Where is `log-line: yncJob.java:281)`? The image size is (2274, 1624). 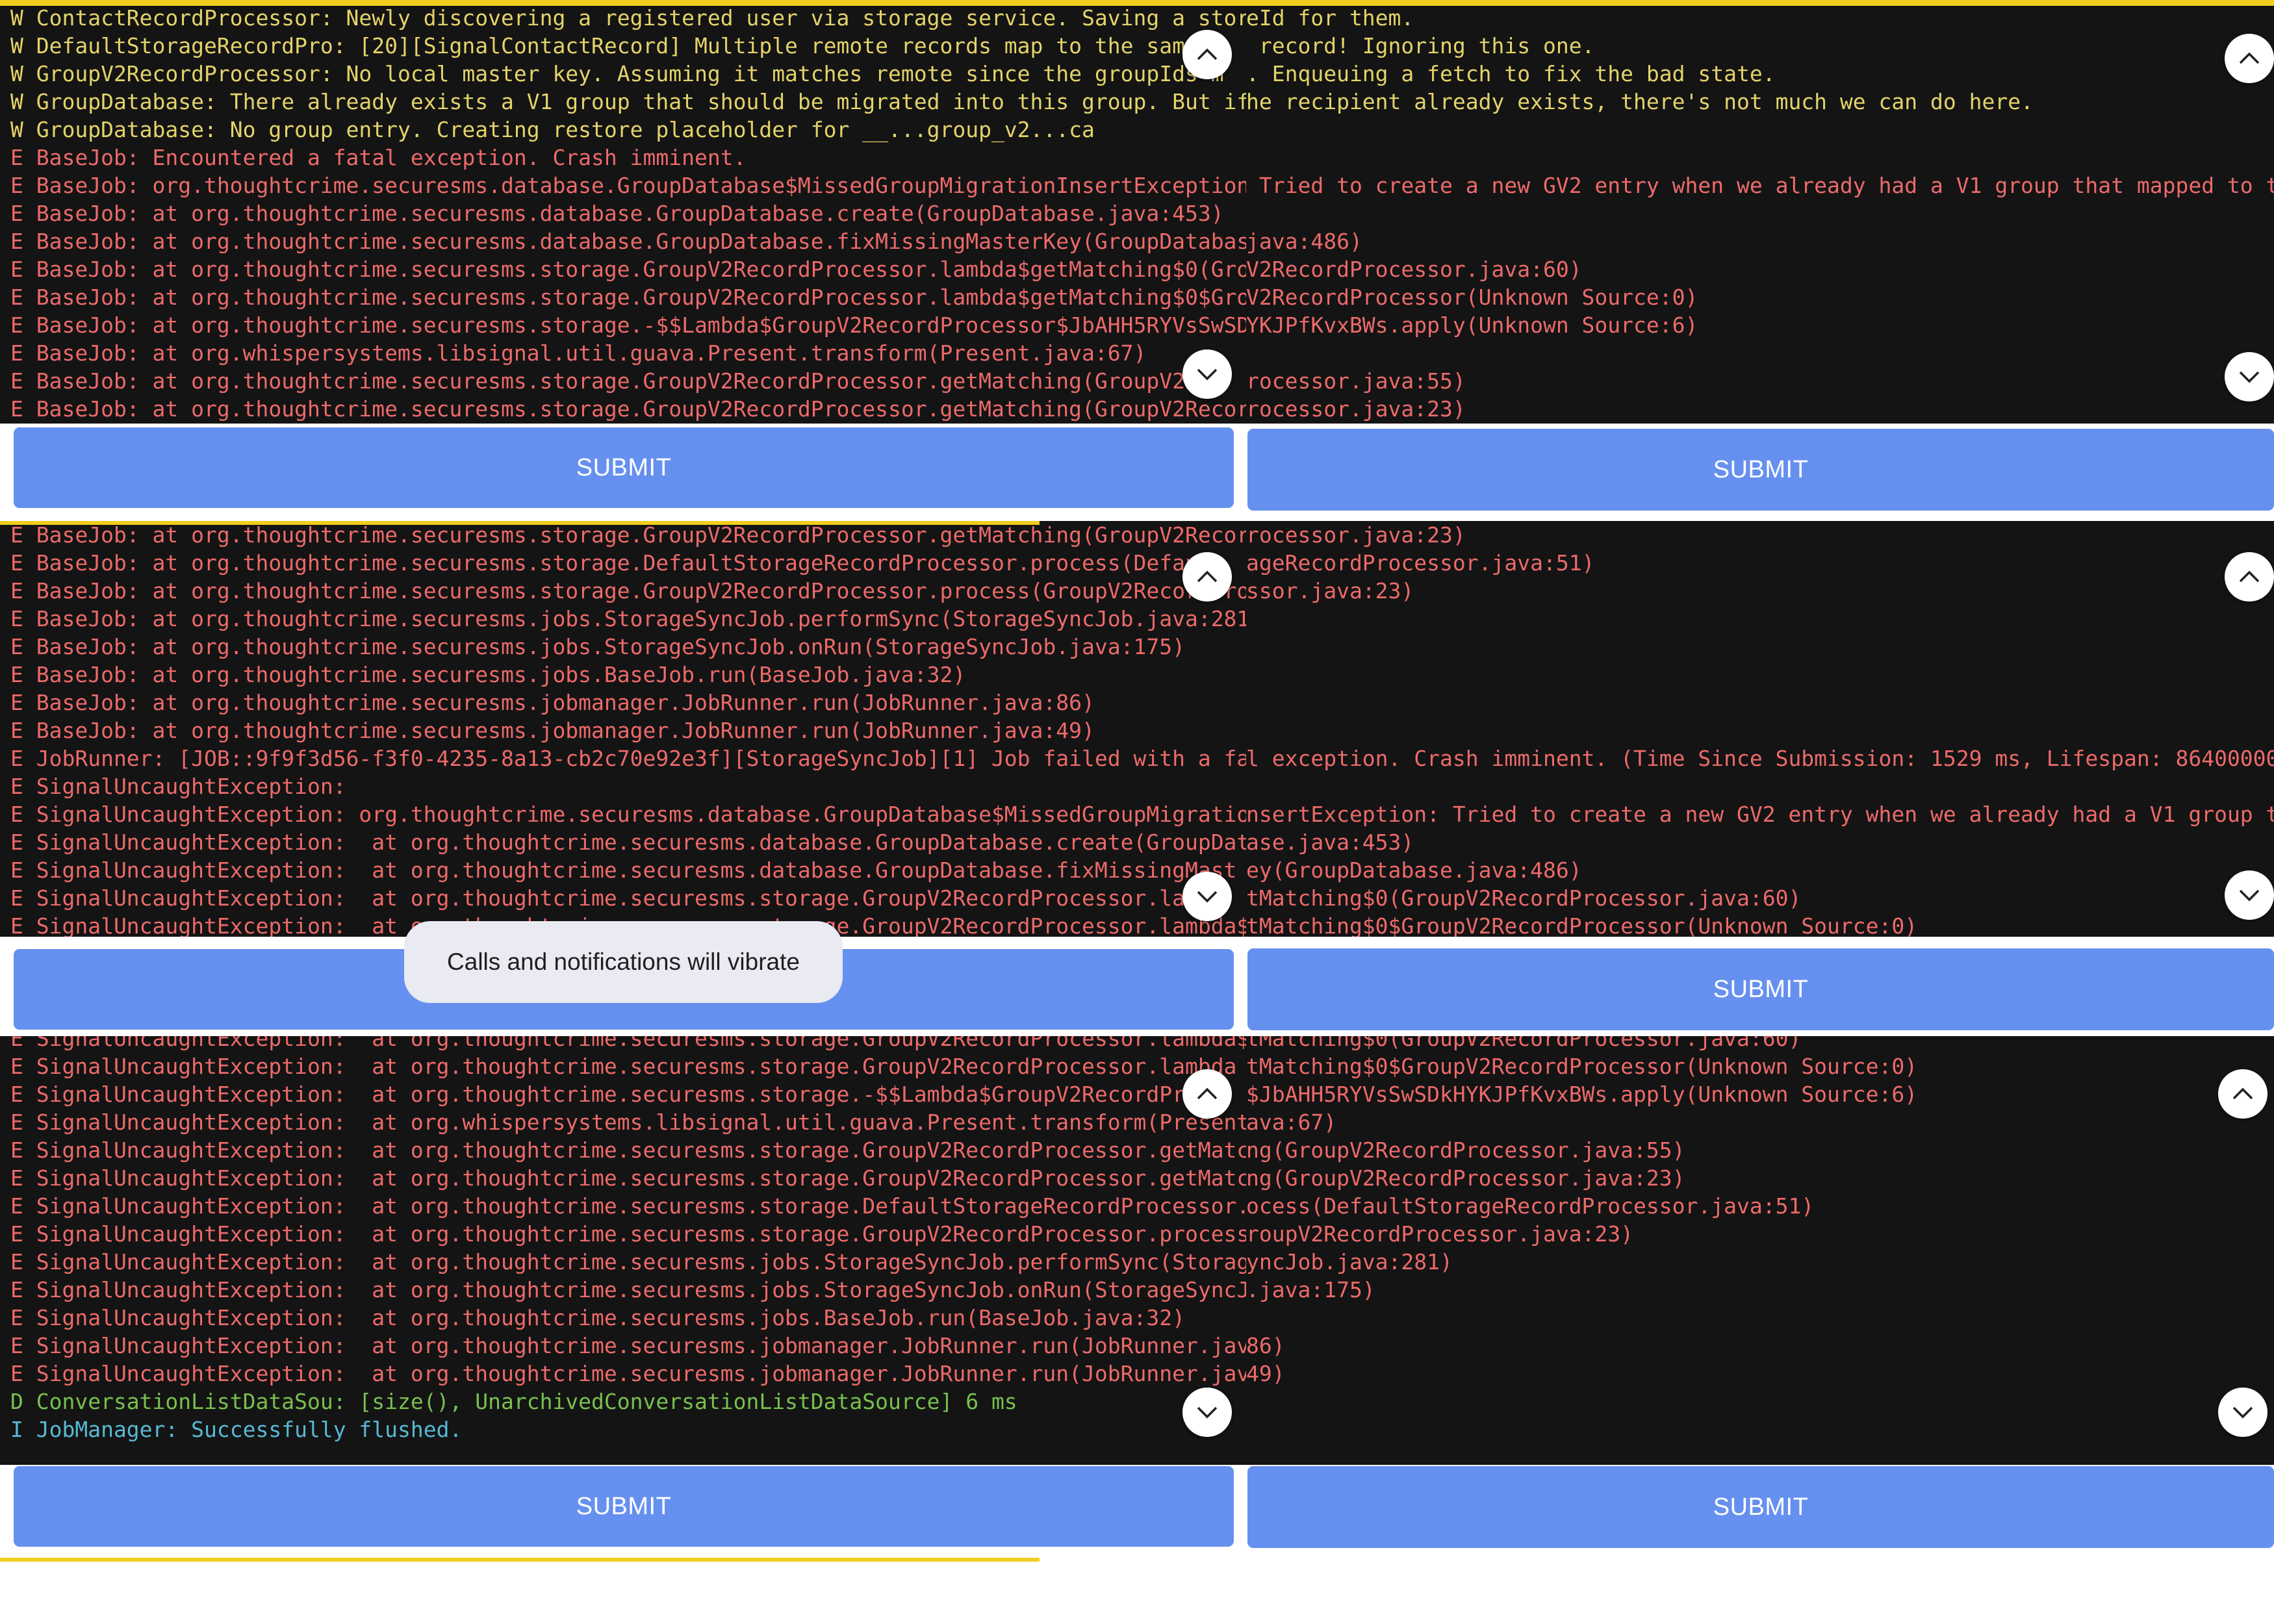 log-line: yncJob.java:281) is located at coordinates (1349, 1262).